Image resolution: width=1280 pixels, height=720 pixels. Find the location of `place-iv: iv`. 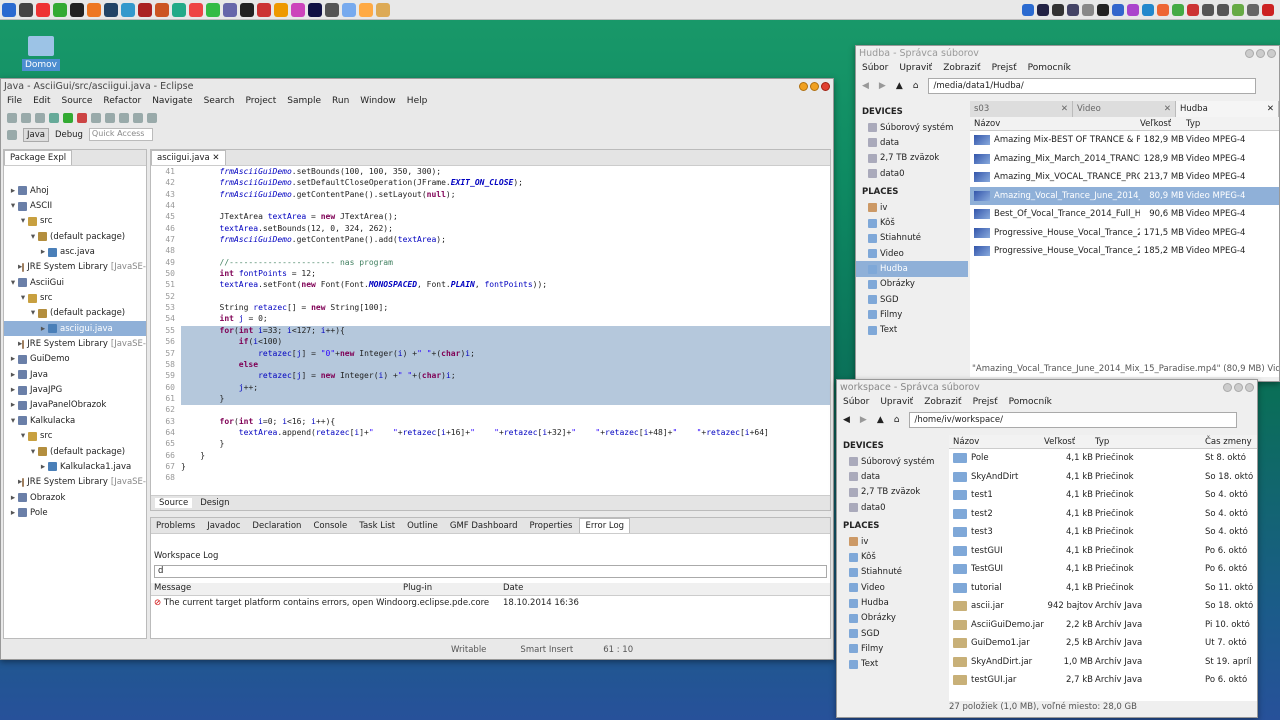

place-iv: iv is located at coordinates (891, 541).